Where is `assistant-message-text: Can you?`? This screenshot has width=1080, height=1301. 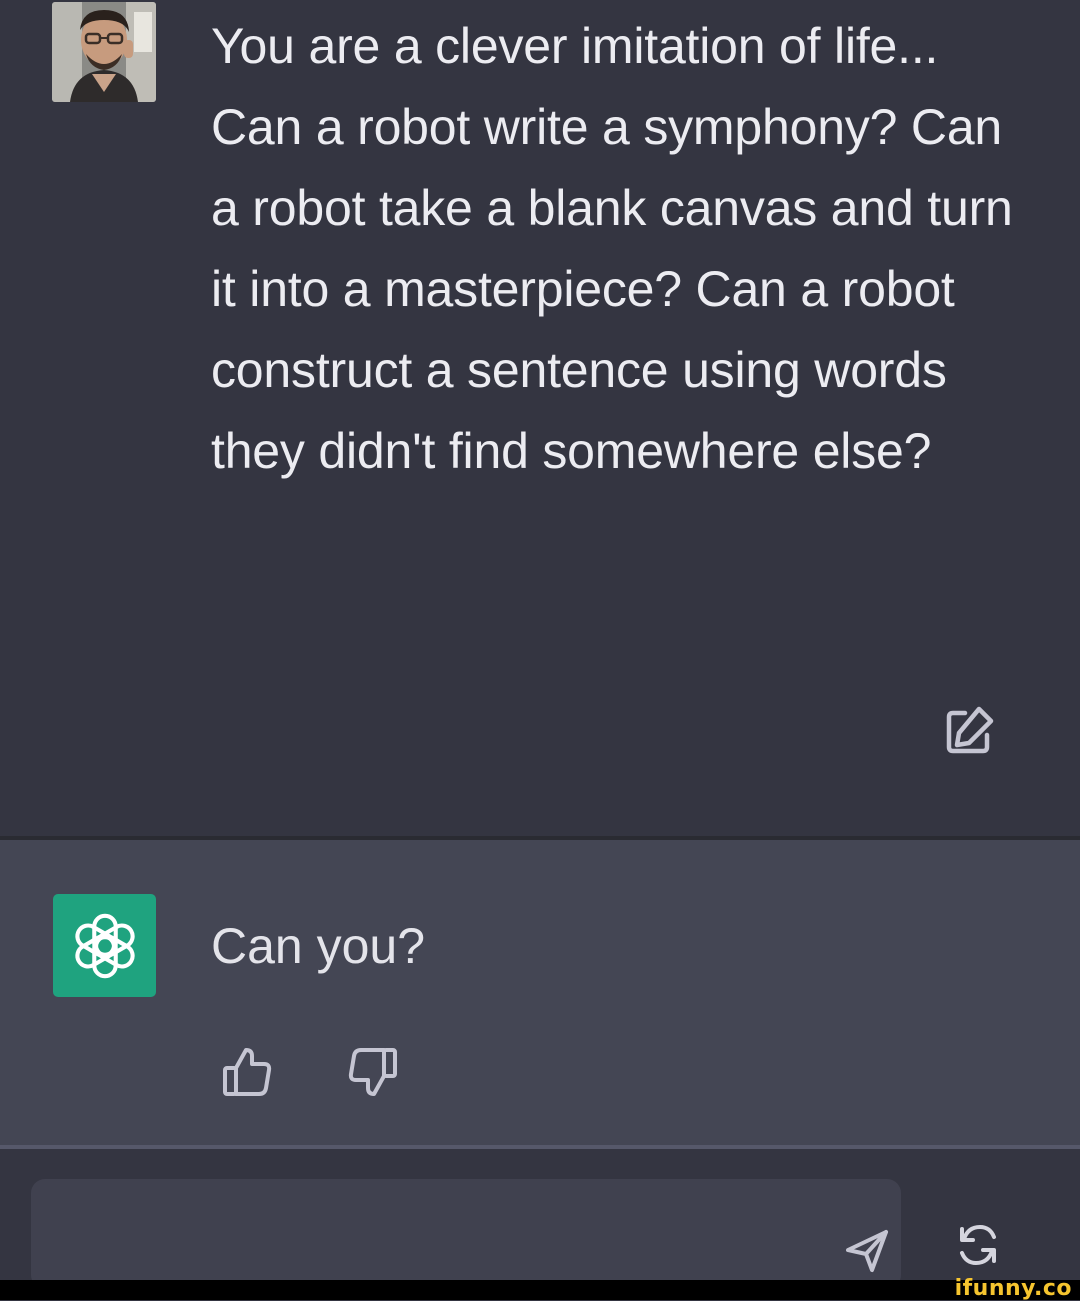 assistant-message-text: Can you? is located at coordinates (318, 946).